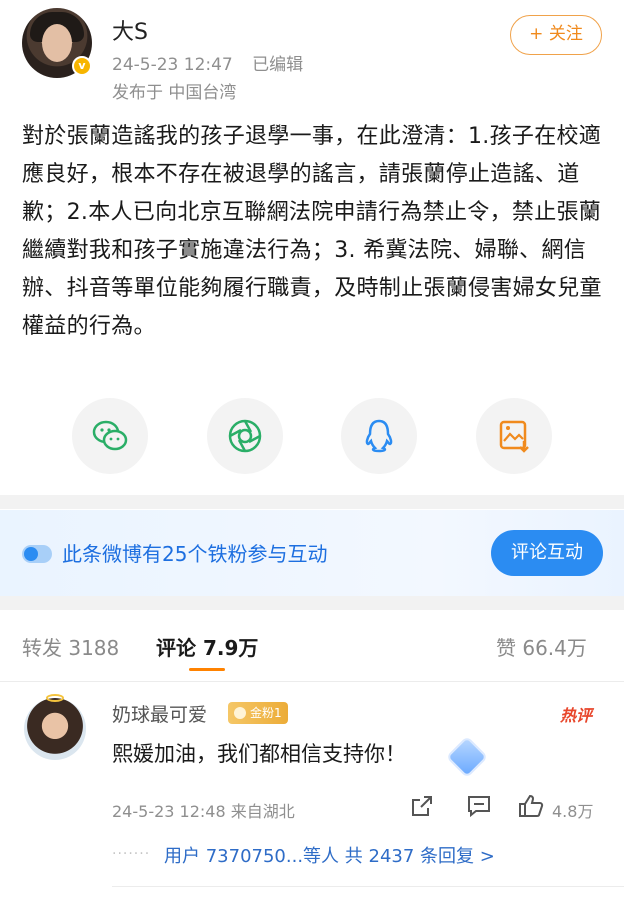 The width and height of the screenshot is (624, 900). What do you see at coordinates (576, 715) in the screenshot?
I see `hot-comment-tag: 热评` at bounding box center [576, 715].